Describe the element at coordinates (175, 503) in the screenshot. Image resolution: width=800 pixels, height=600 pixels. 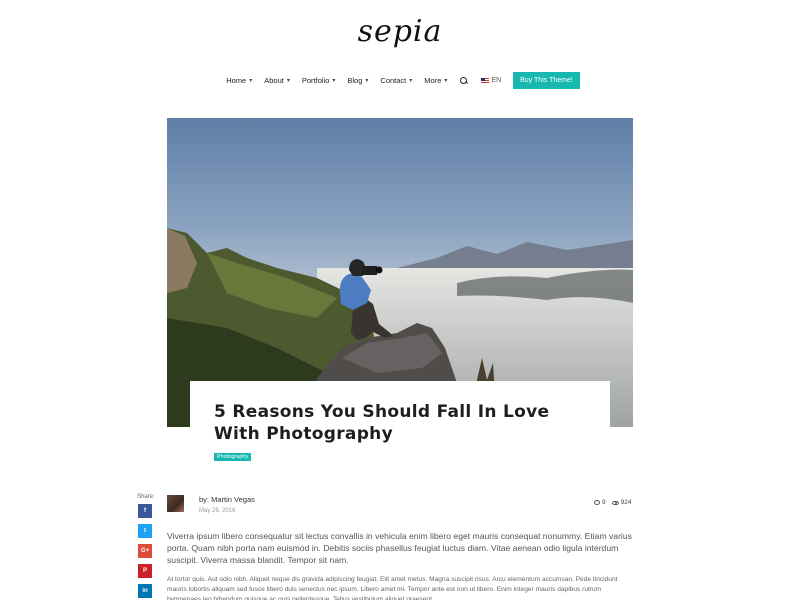
I see `avatar` at that location.